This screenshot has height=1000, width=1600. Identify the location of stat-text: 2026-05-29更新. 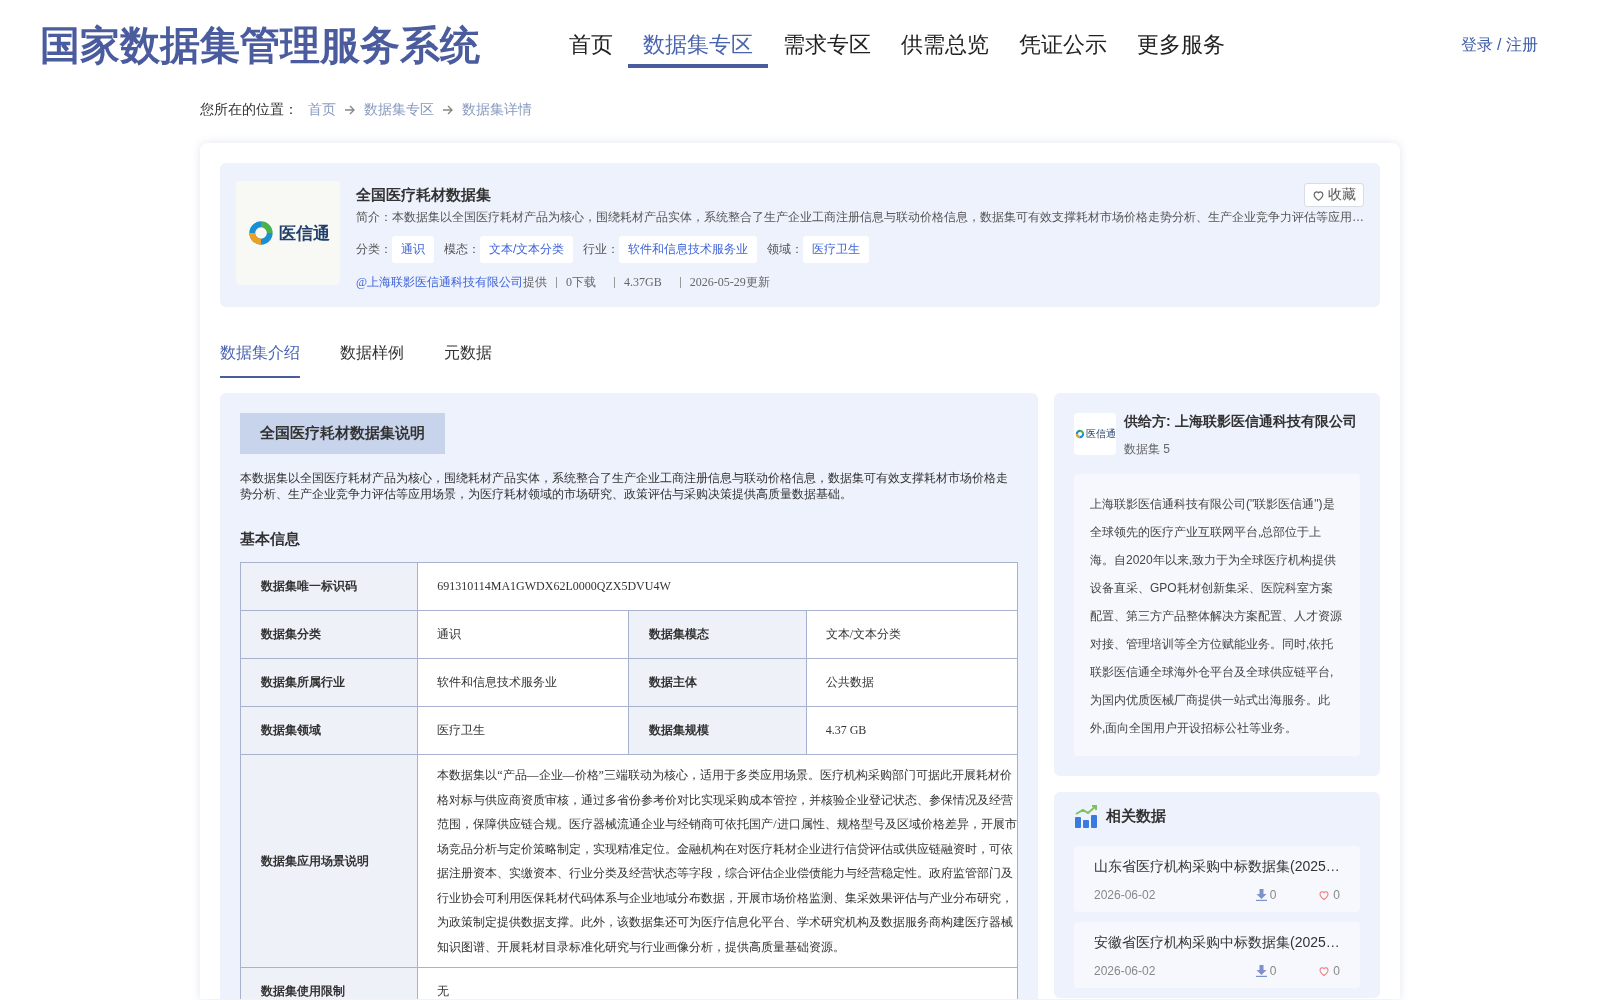
(729, 282).